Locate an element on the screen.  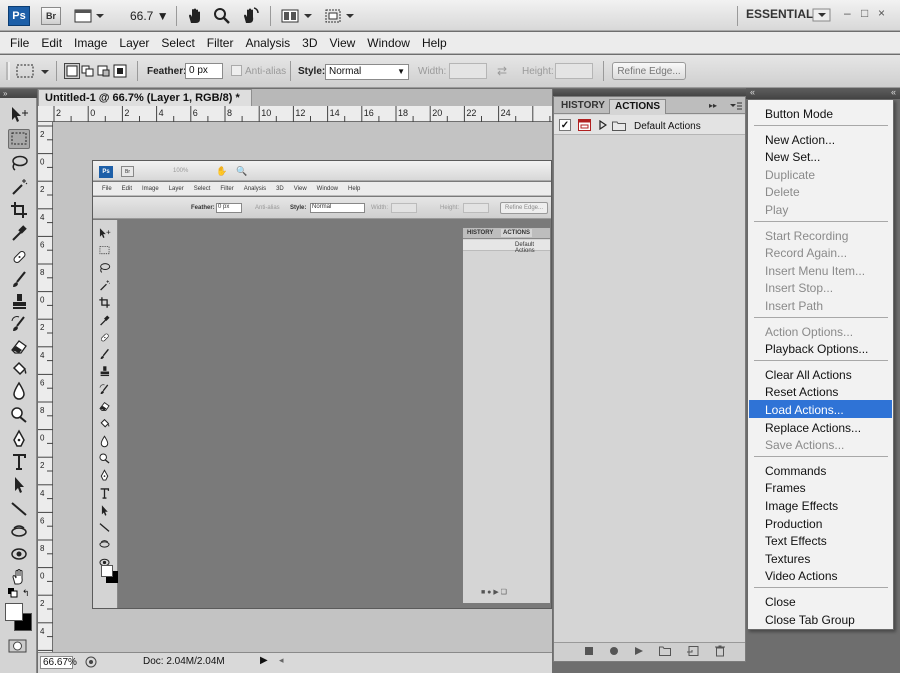
minimize-icon: – is located at coordinates (847, 13).